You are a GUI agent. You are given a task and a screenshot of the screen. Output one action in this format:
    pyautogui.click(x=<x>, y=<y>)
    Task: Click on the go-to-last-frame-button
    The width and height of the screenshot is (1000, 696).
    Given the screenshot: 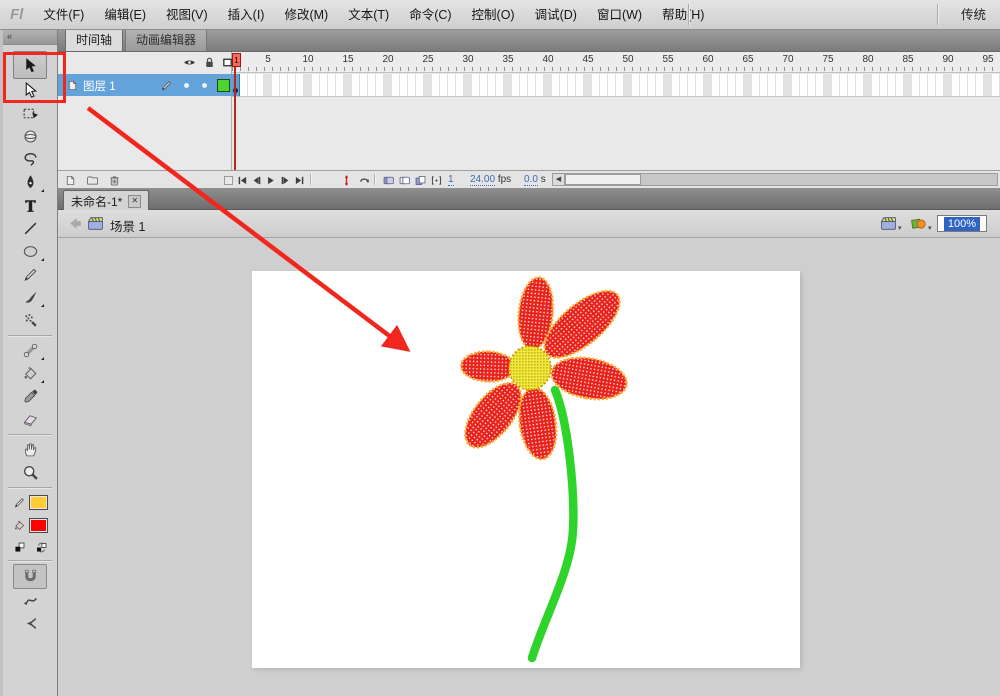 What is the action you would take?
    pyautogui.click(x=299, y=180)
    